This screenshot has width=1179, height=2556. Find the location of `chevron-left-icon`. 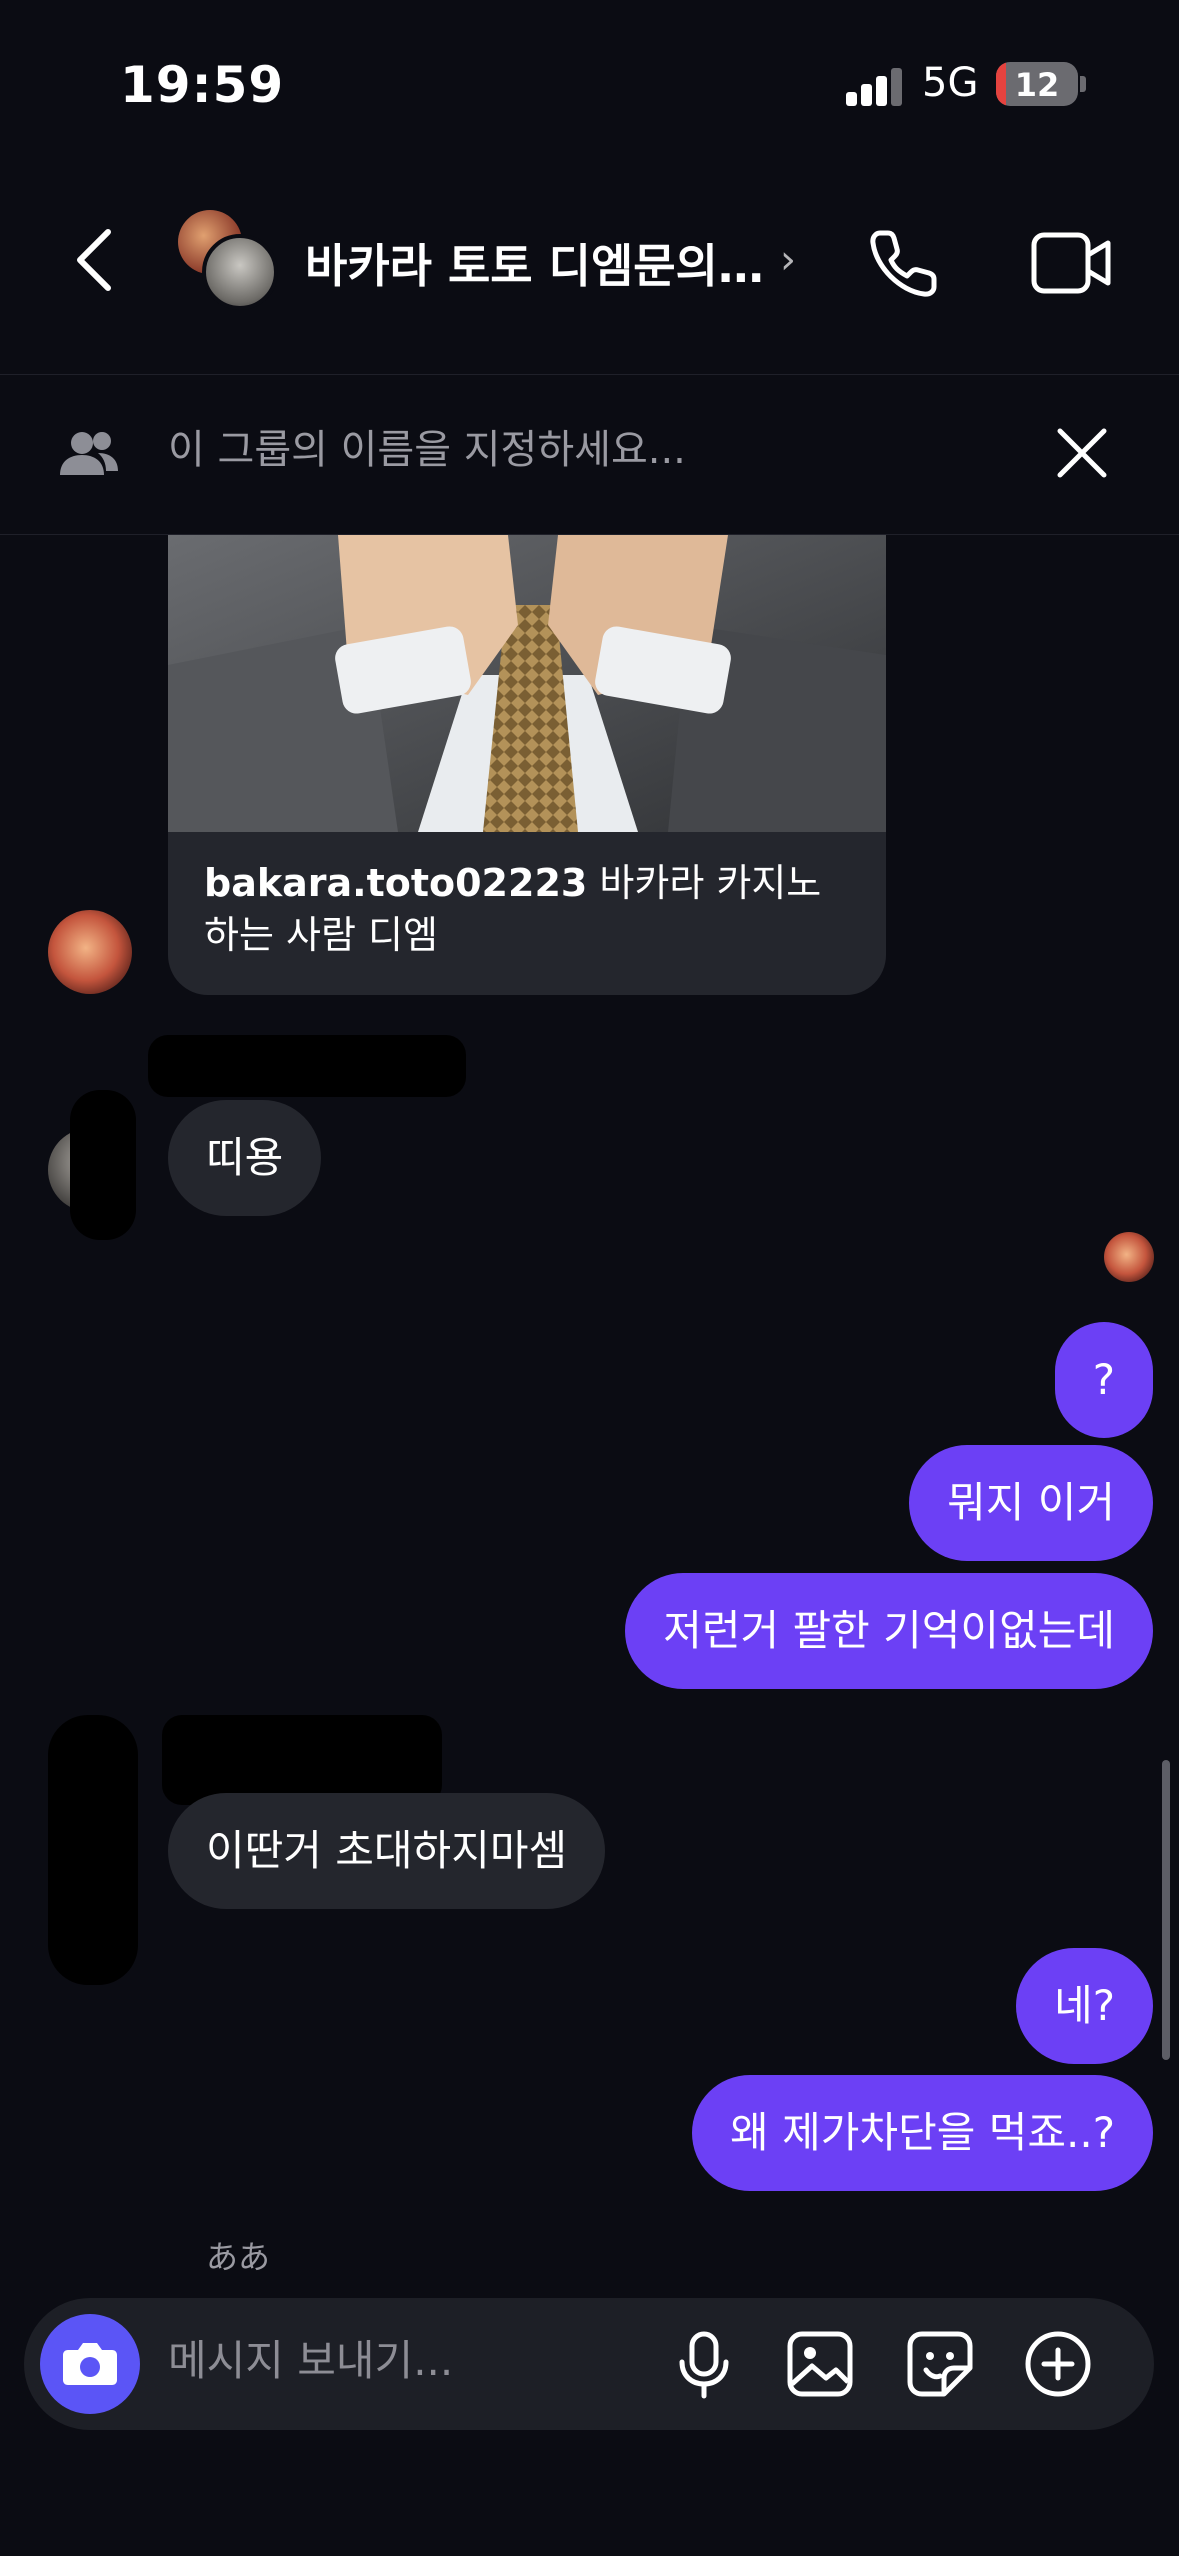

chevron-left-icon is located at coordinates (94, 260).